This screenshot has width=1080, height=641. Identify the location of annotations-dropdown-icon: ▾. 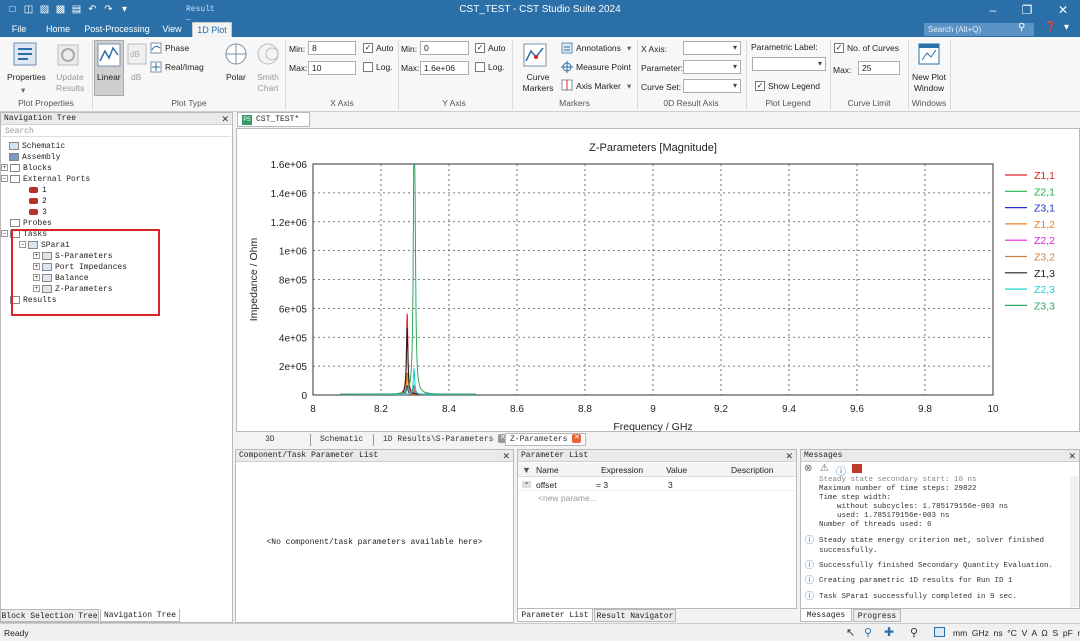
(629, 48).